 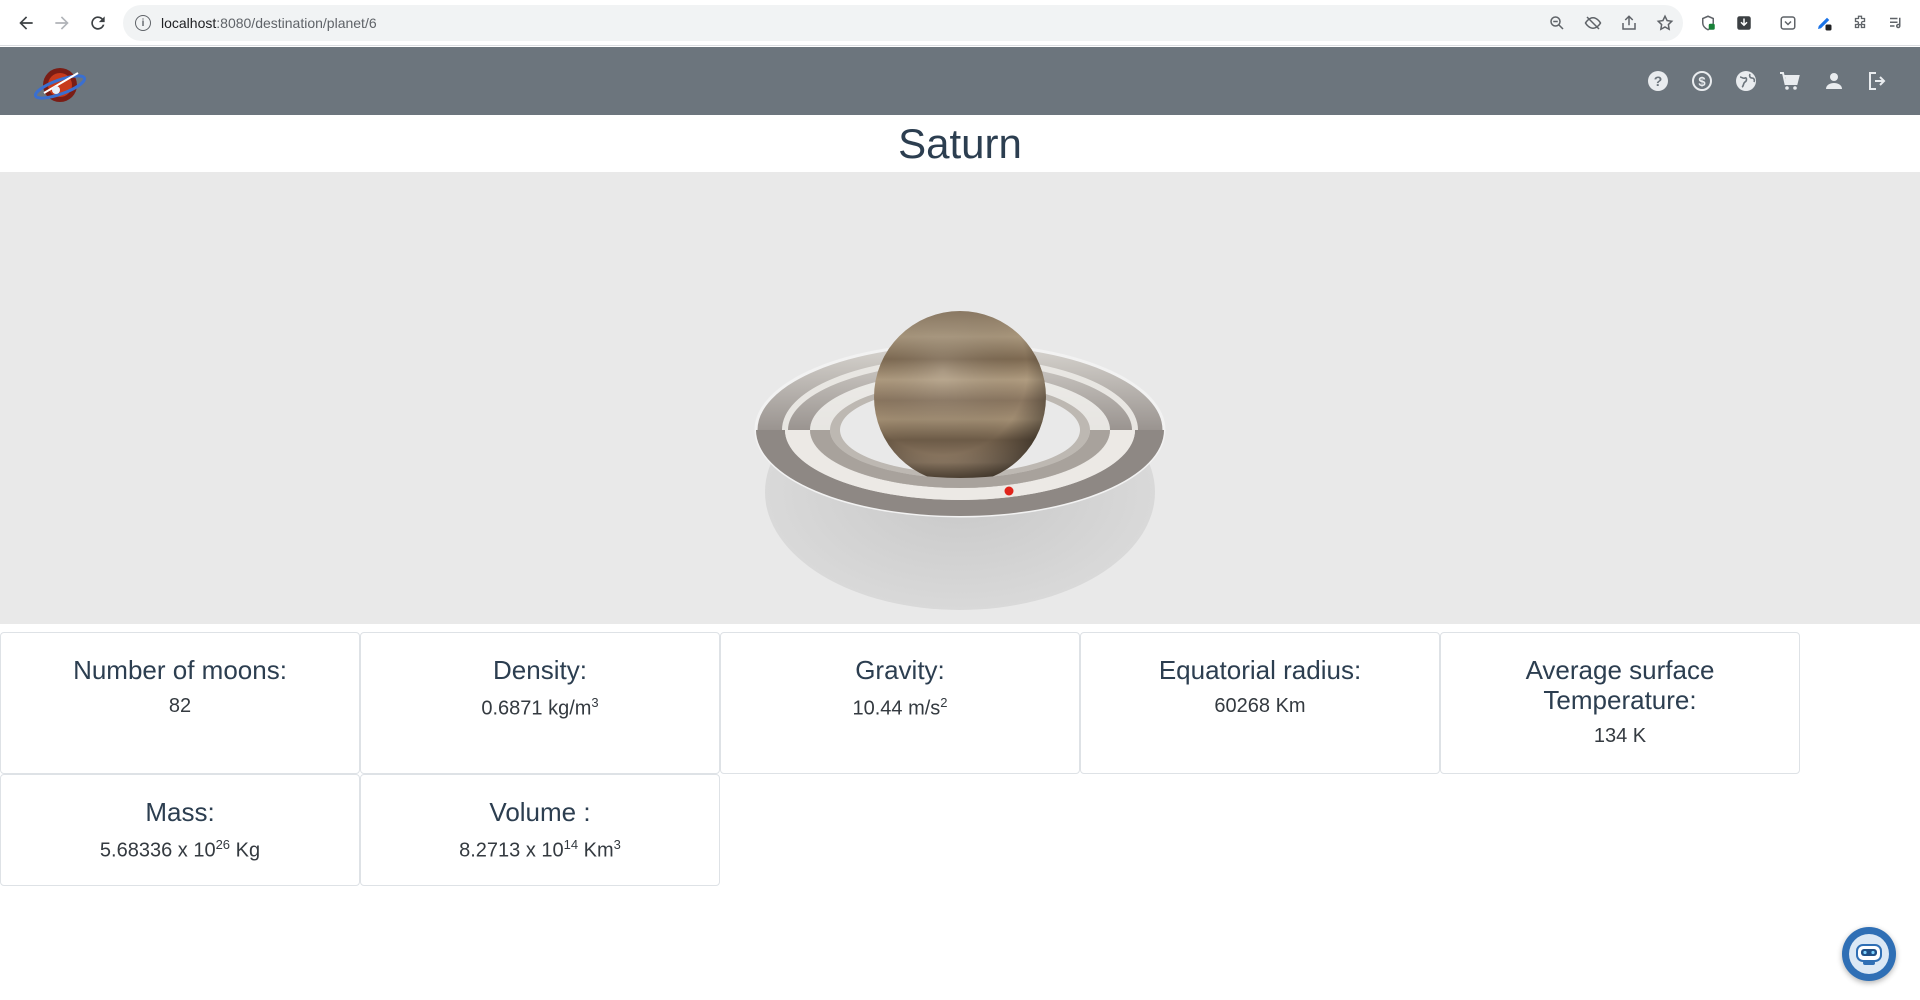 I want to click on app-logo, so click(x=60, y=81).